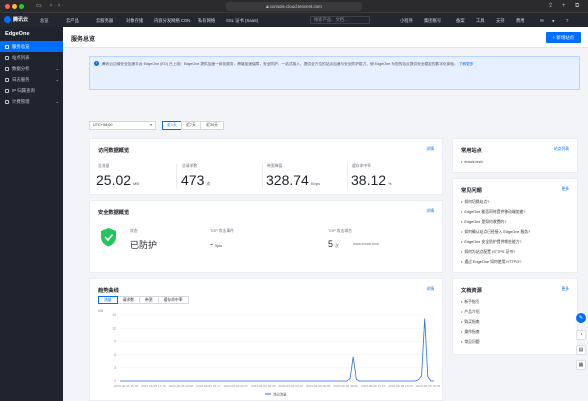 The height and width of the screenshot is (401, 588). I want to click on nav-icp: 备案, so click(460, 21).